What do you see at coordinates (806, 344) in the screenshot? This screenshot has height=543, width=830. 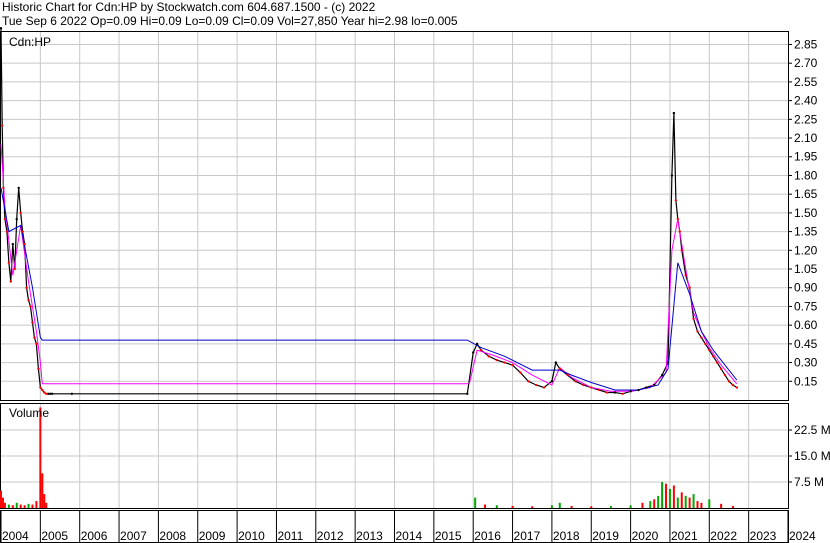 I see `y-tick-label: 0.45` at bounding box center [806, 344].